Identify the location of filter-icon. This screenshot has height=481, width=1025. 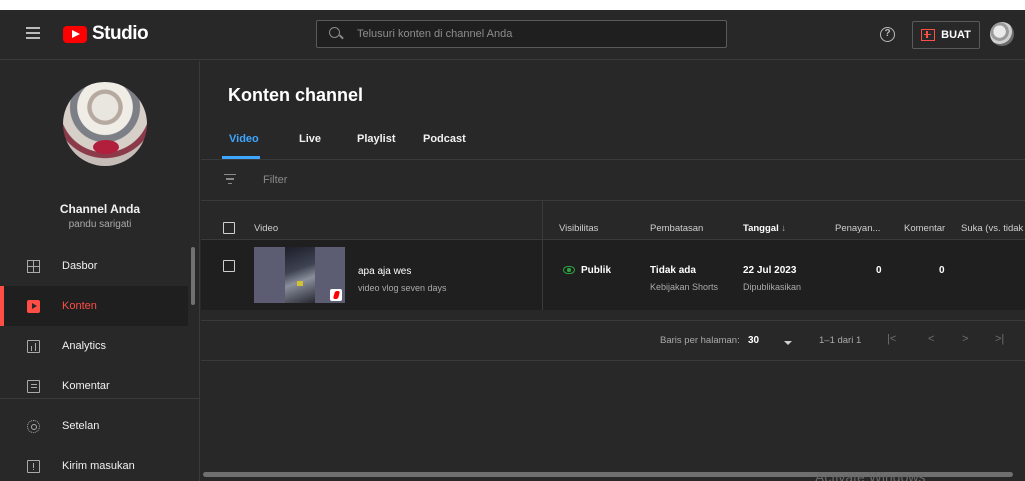
(230, 179).